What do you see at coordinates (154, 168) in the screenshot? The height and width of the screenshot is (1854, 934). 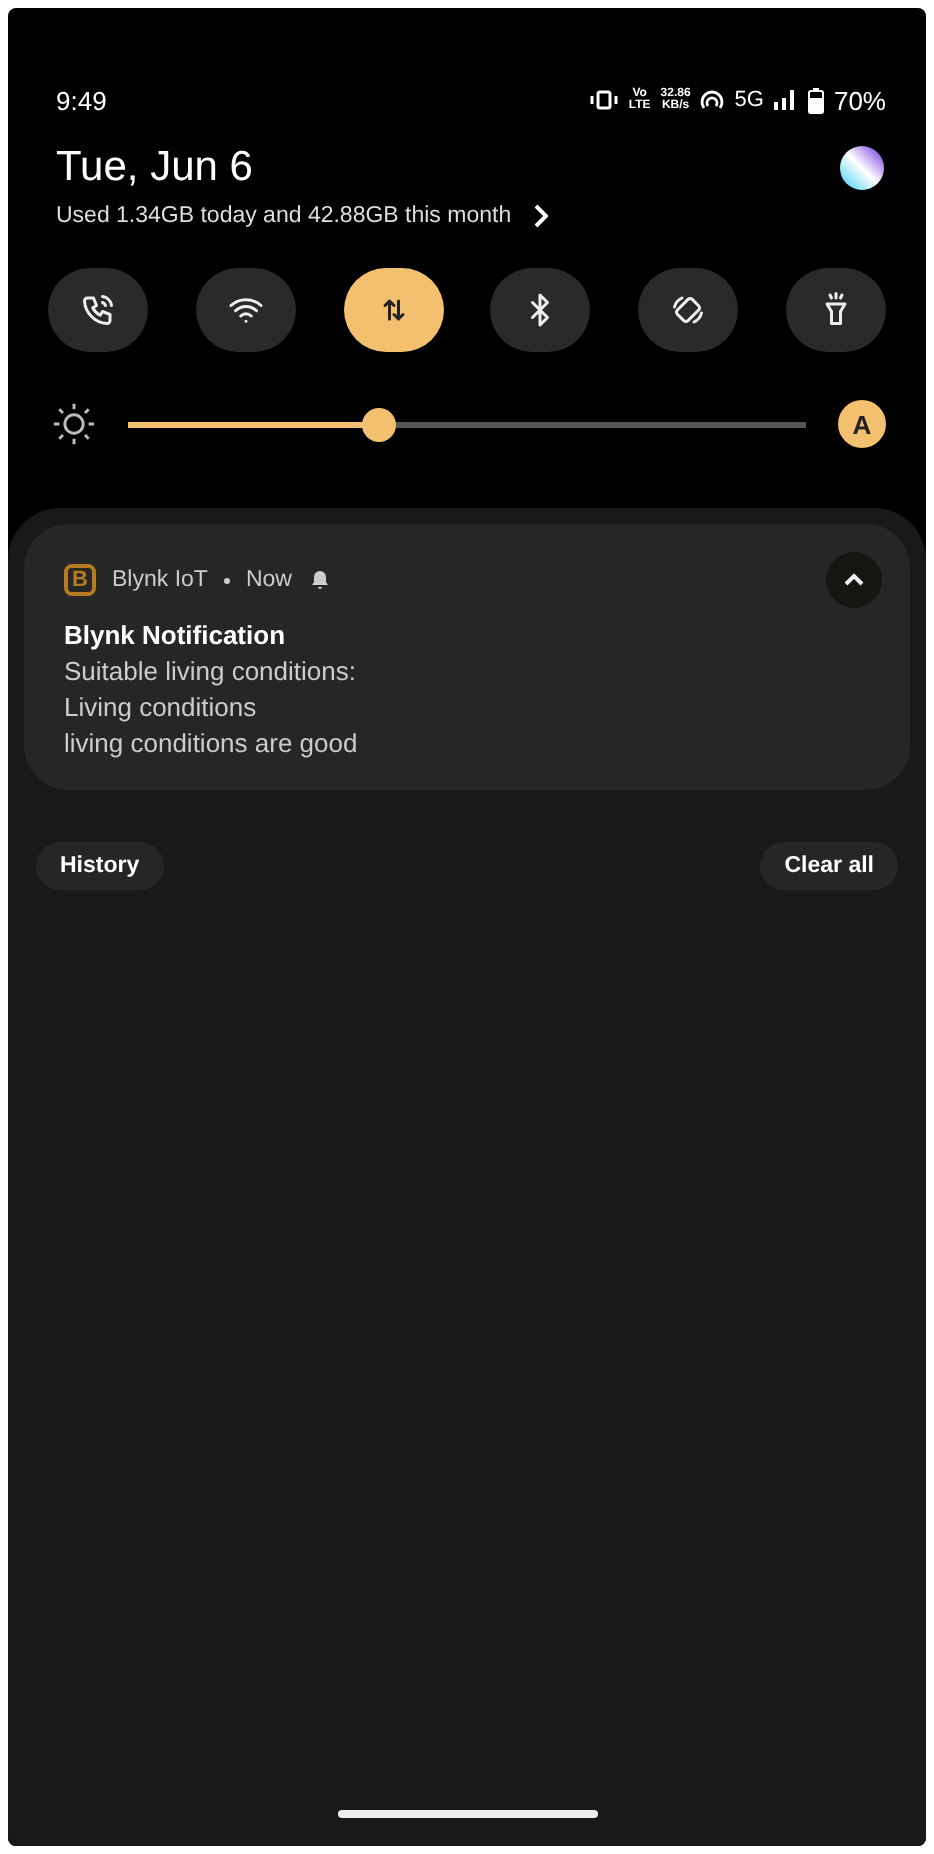 I see `date-text: Tue, Jun 6` at bounding box center [154, 168].